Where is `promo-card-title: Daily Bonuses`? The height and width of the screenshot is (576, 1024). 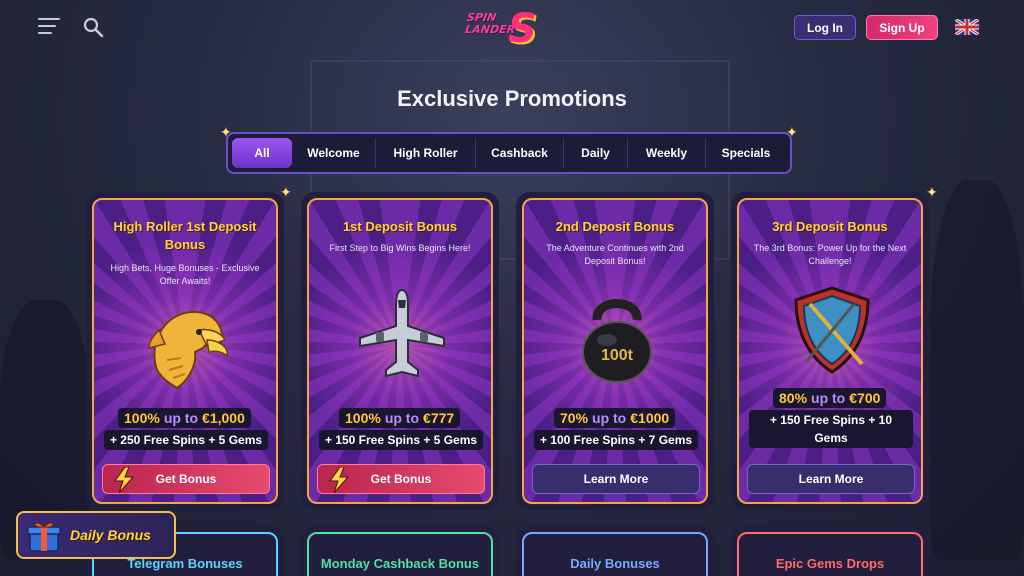
promo-card-title: Daily Bonuses is located at coordinates (615, 554).